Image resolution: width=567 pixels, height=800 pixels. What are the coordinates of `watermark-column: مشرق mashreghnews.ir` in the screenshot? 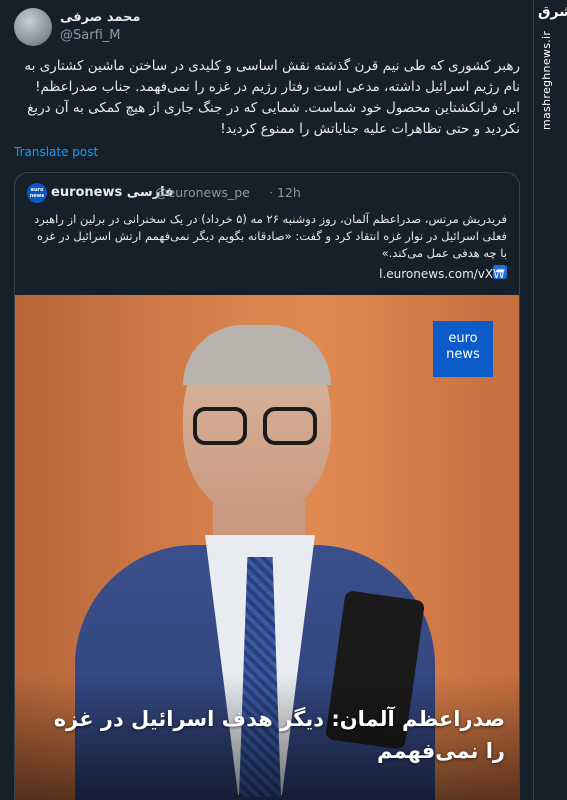 It's located at (551, 400).